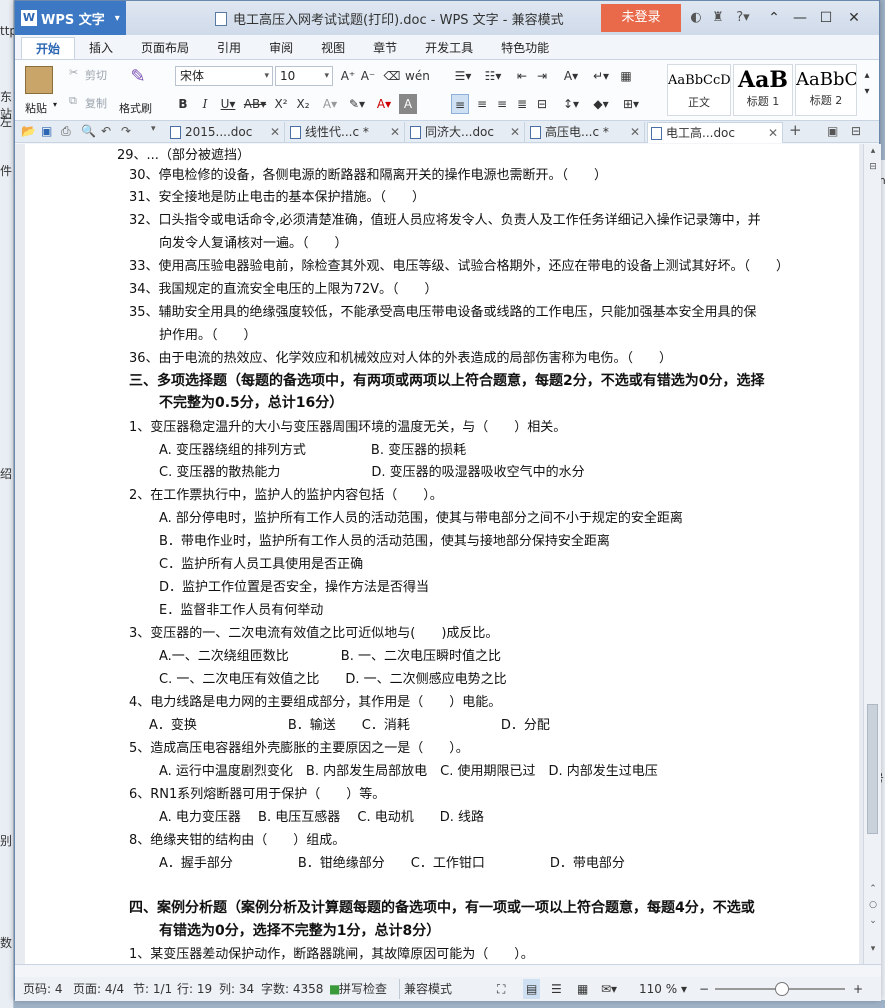 The height and width of the screenshot is (1008, 885). Describe the element at coordinates (571, 104) in the screenshot. I see `line-spacing-icon: ↕▾` at that location.